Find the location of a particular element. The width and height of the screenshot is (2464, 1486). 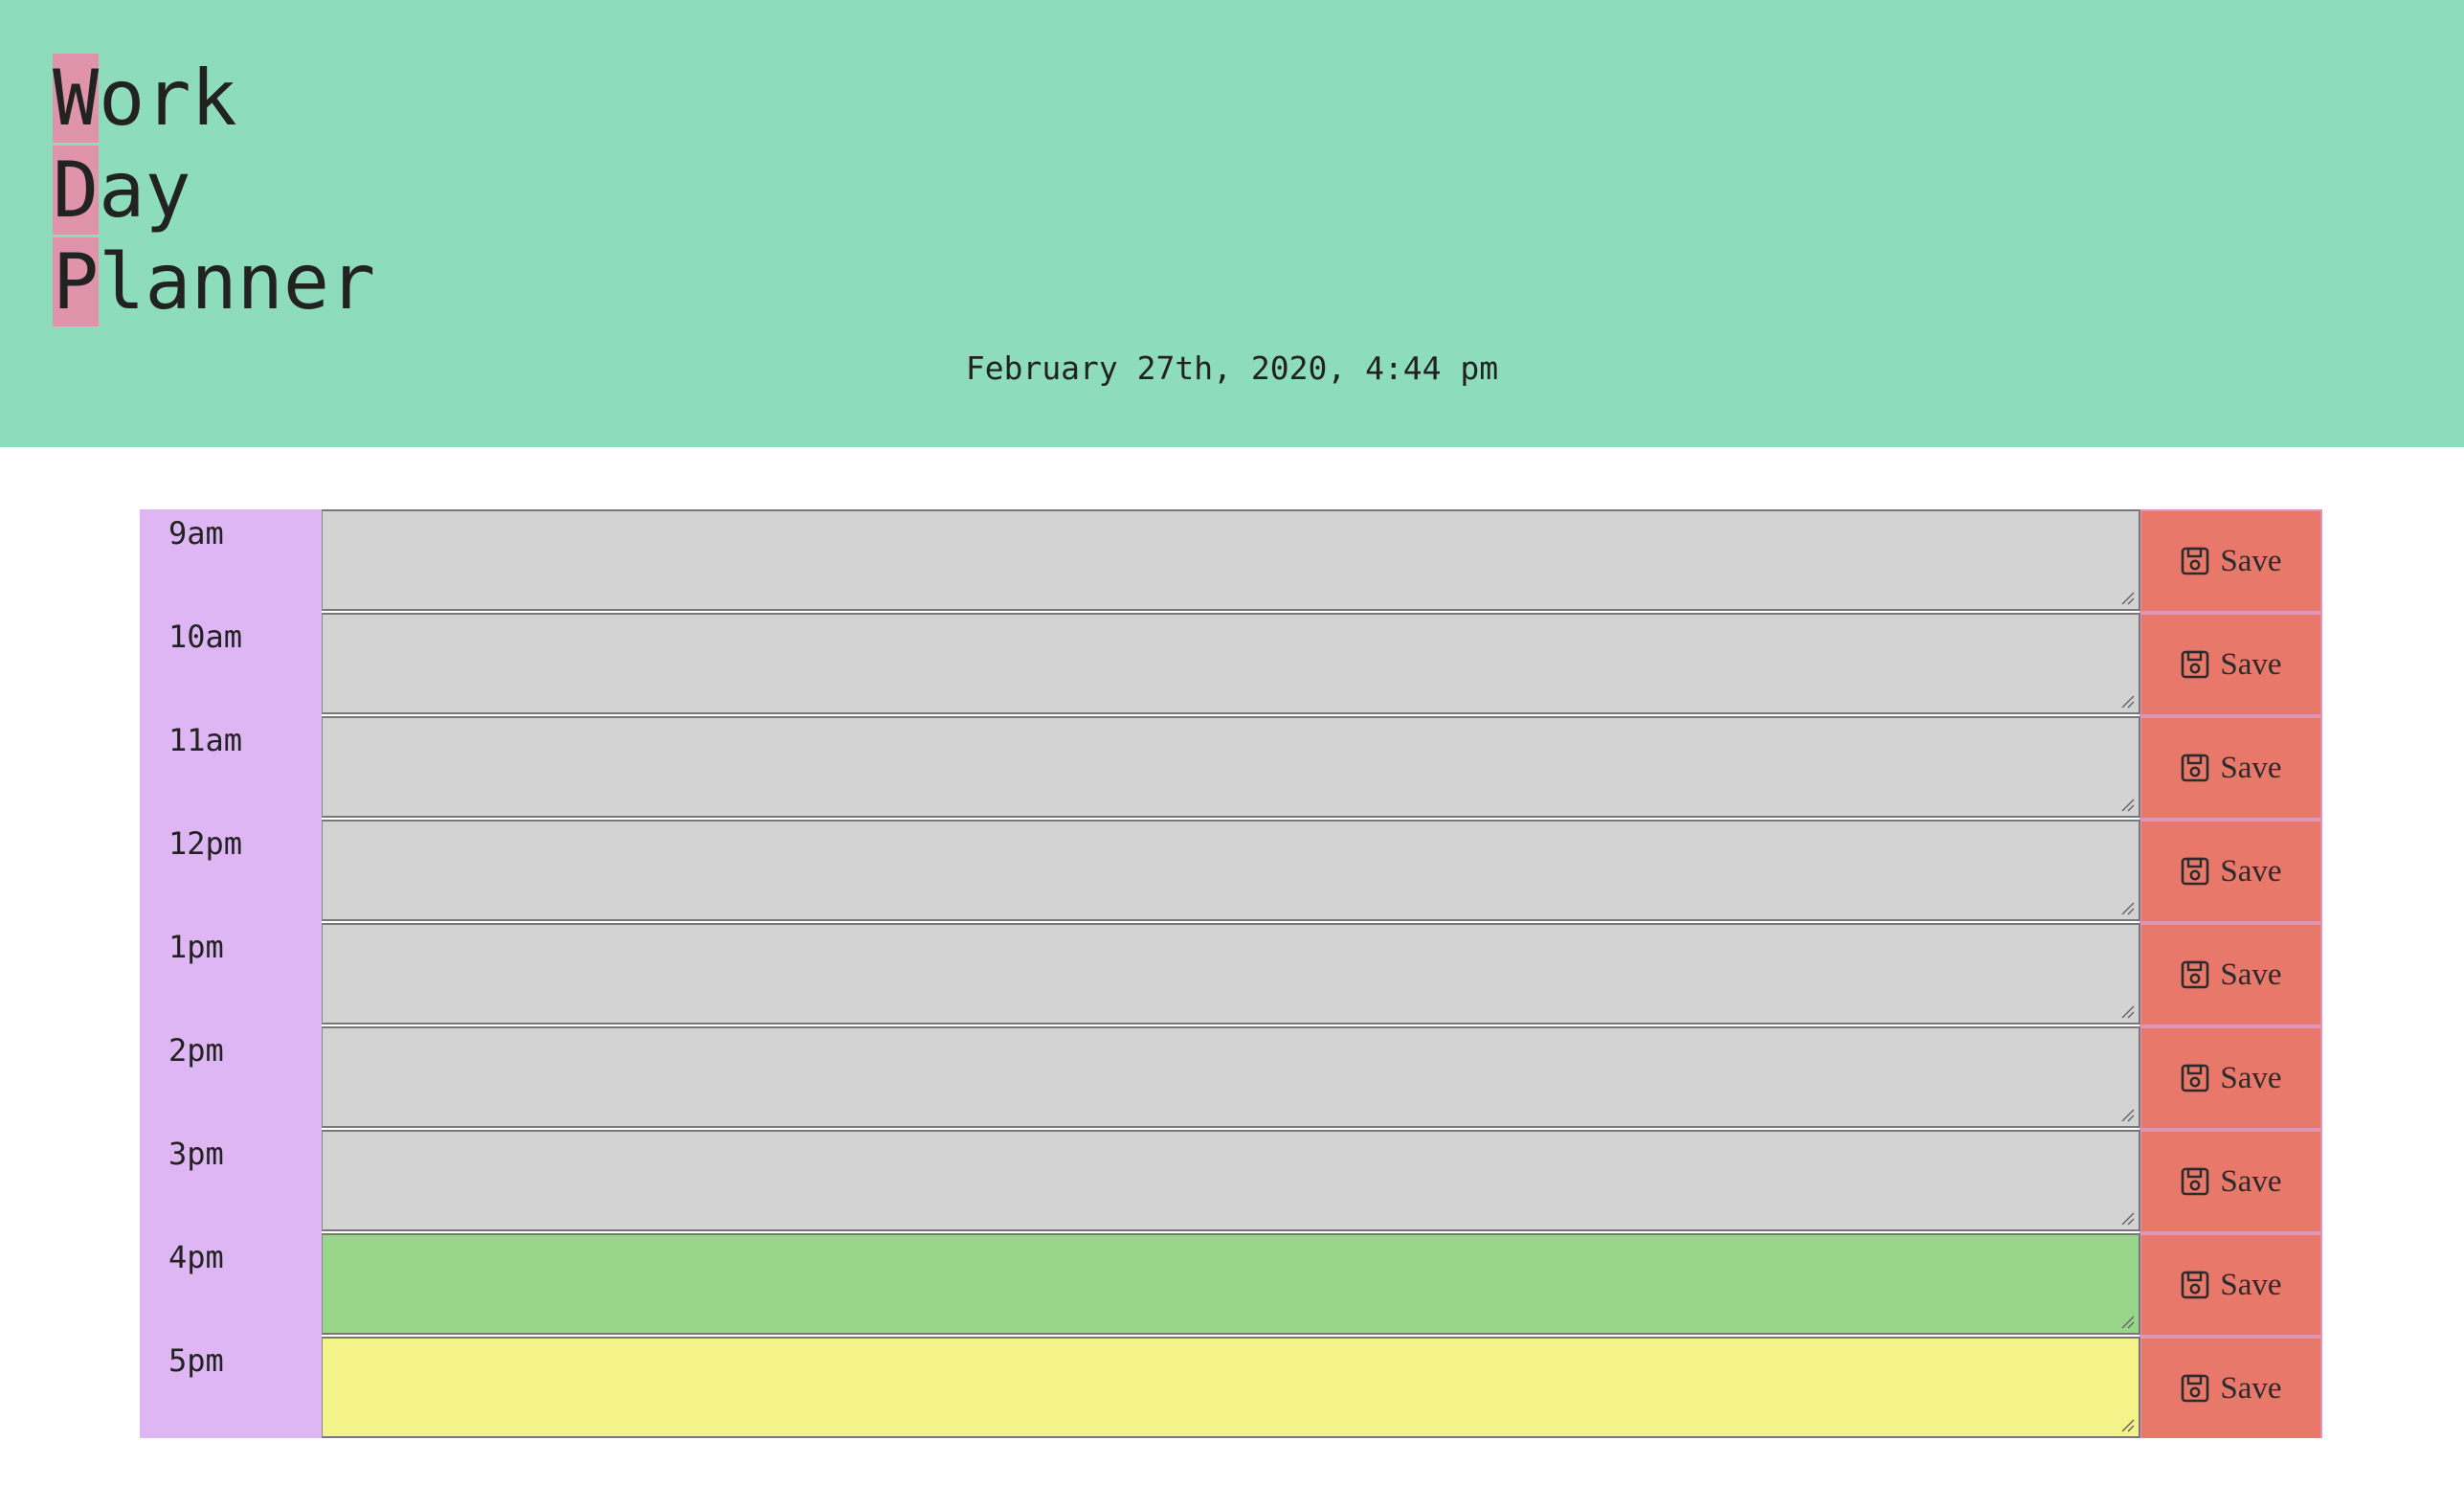

time-block-row: 11am Save is located at coordinates (1231, 768).